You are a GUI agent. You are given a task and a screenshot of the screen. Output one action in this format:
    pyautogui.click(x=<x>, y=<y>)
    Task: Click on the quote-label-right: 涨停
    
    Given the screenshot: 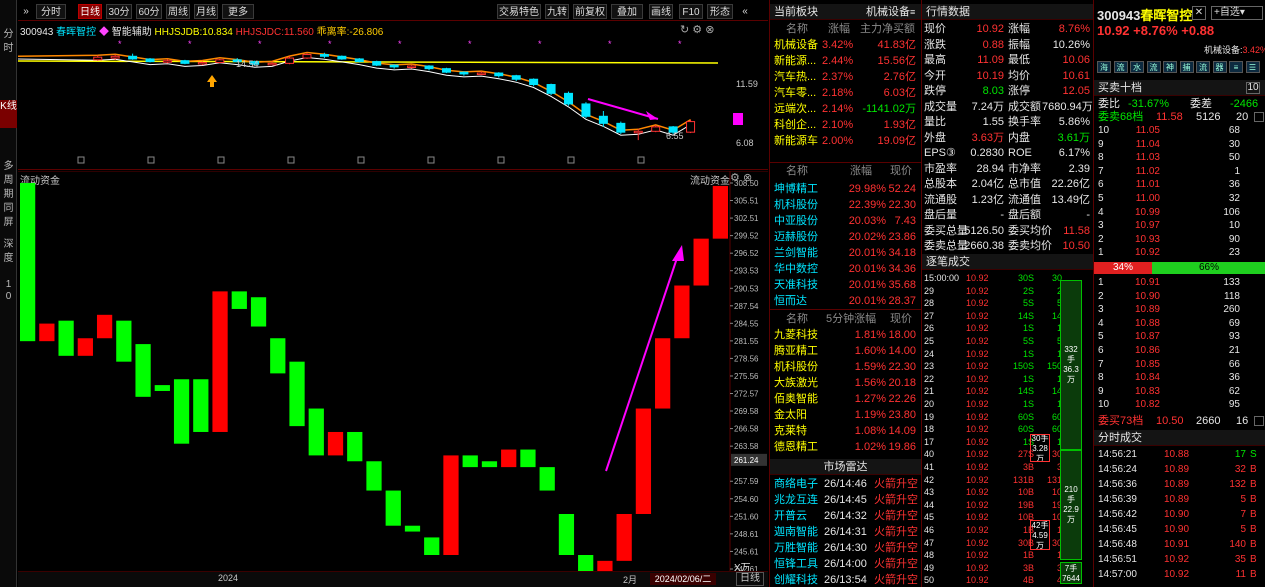 What is the action you would take?
    pyautogui.click(x=1019, y=91)
    